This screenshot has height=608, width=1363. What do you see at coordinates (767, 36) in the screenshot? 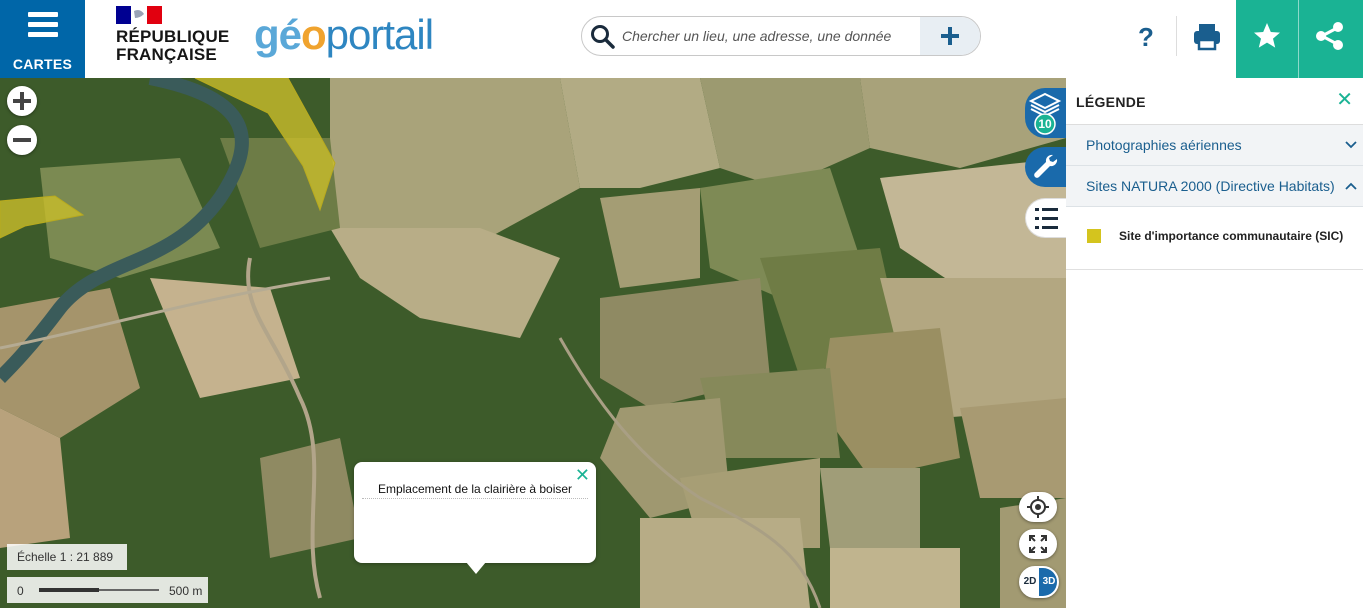
I see `search-input` at bounding box center [767, 36].